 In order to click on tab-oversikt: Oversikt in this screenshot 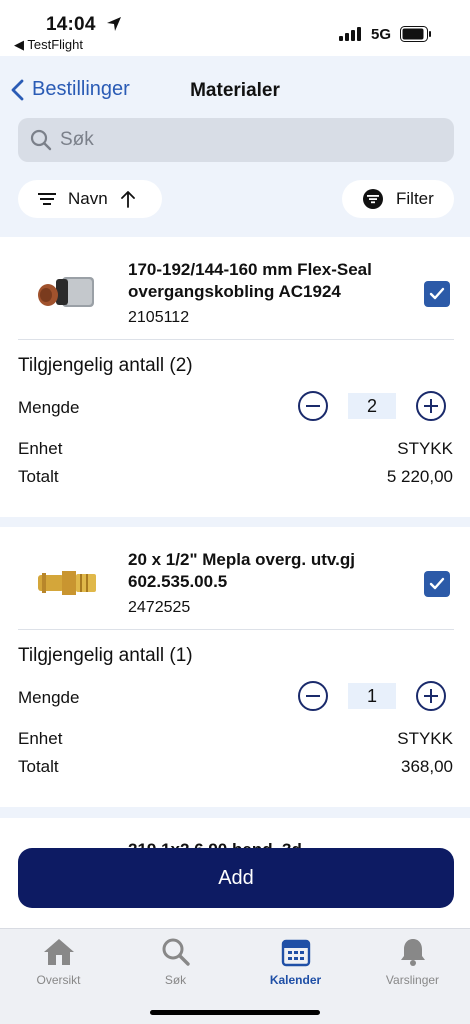, I will do `click(58, 962)`.